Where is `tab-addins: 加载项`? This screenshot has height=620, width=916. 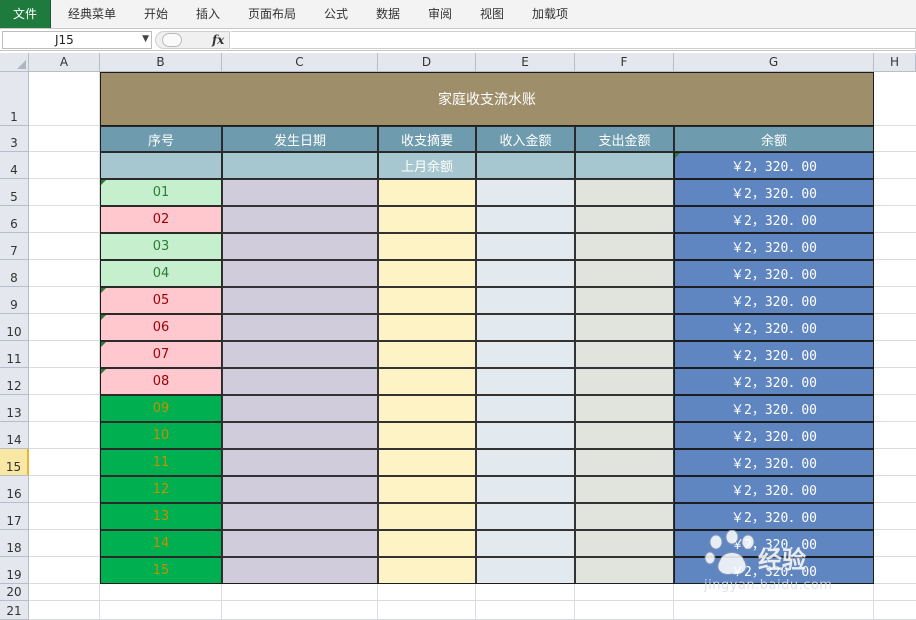 tab-addins: 加载项 is located at coordinates (550, 14).